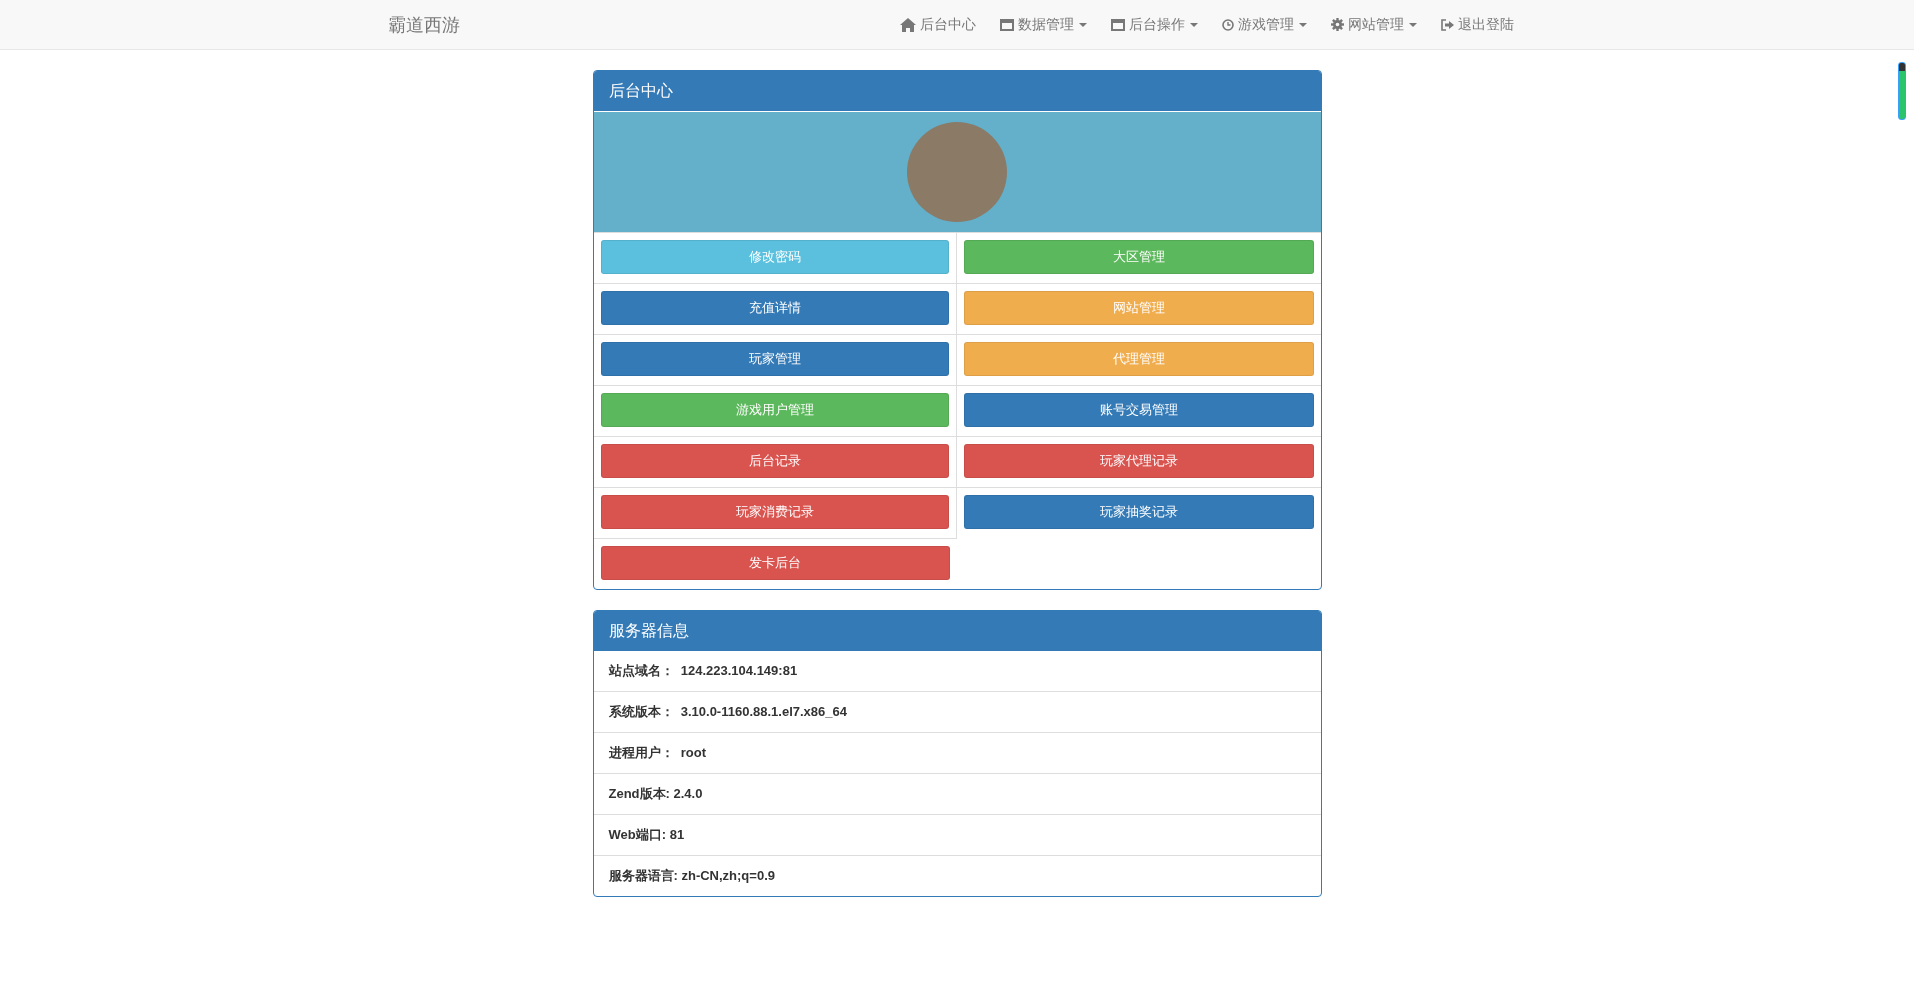  Describe the element at coordinates (703, 671) in the screenshot. I see `info-row-text: 站点域名： 124.223.104.149:81` at that location.